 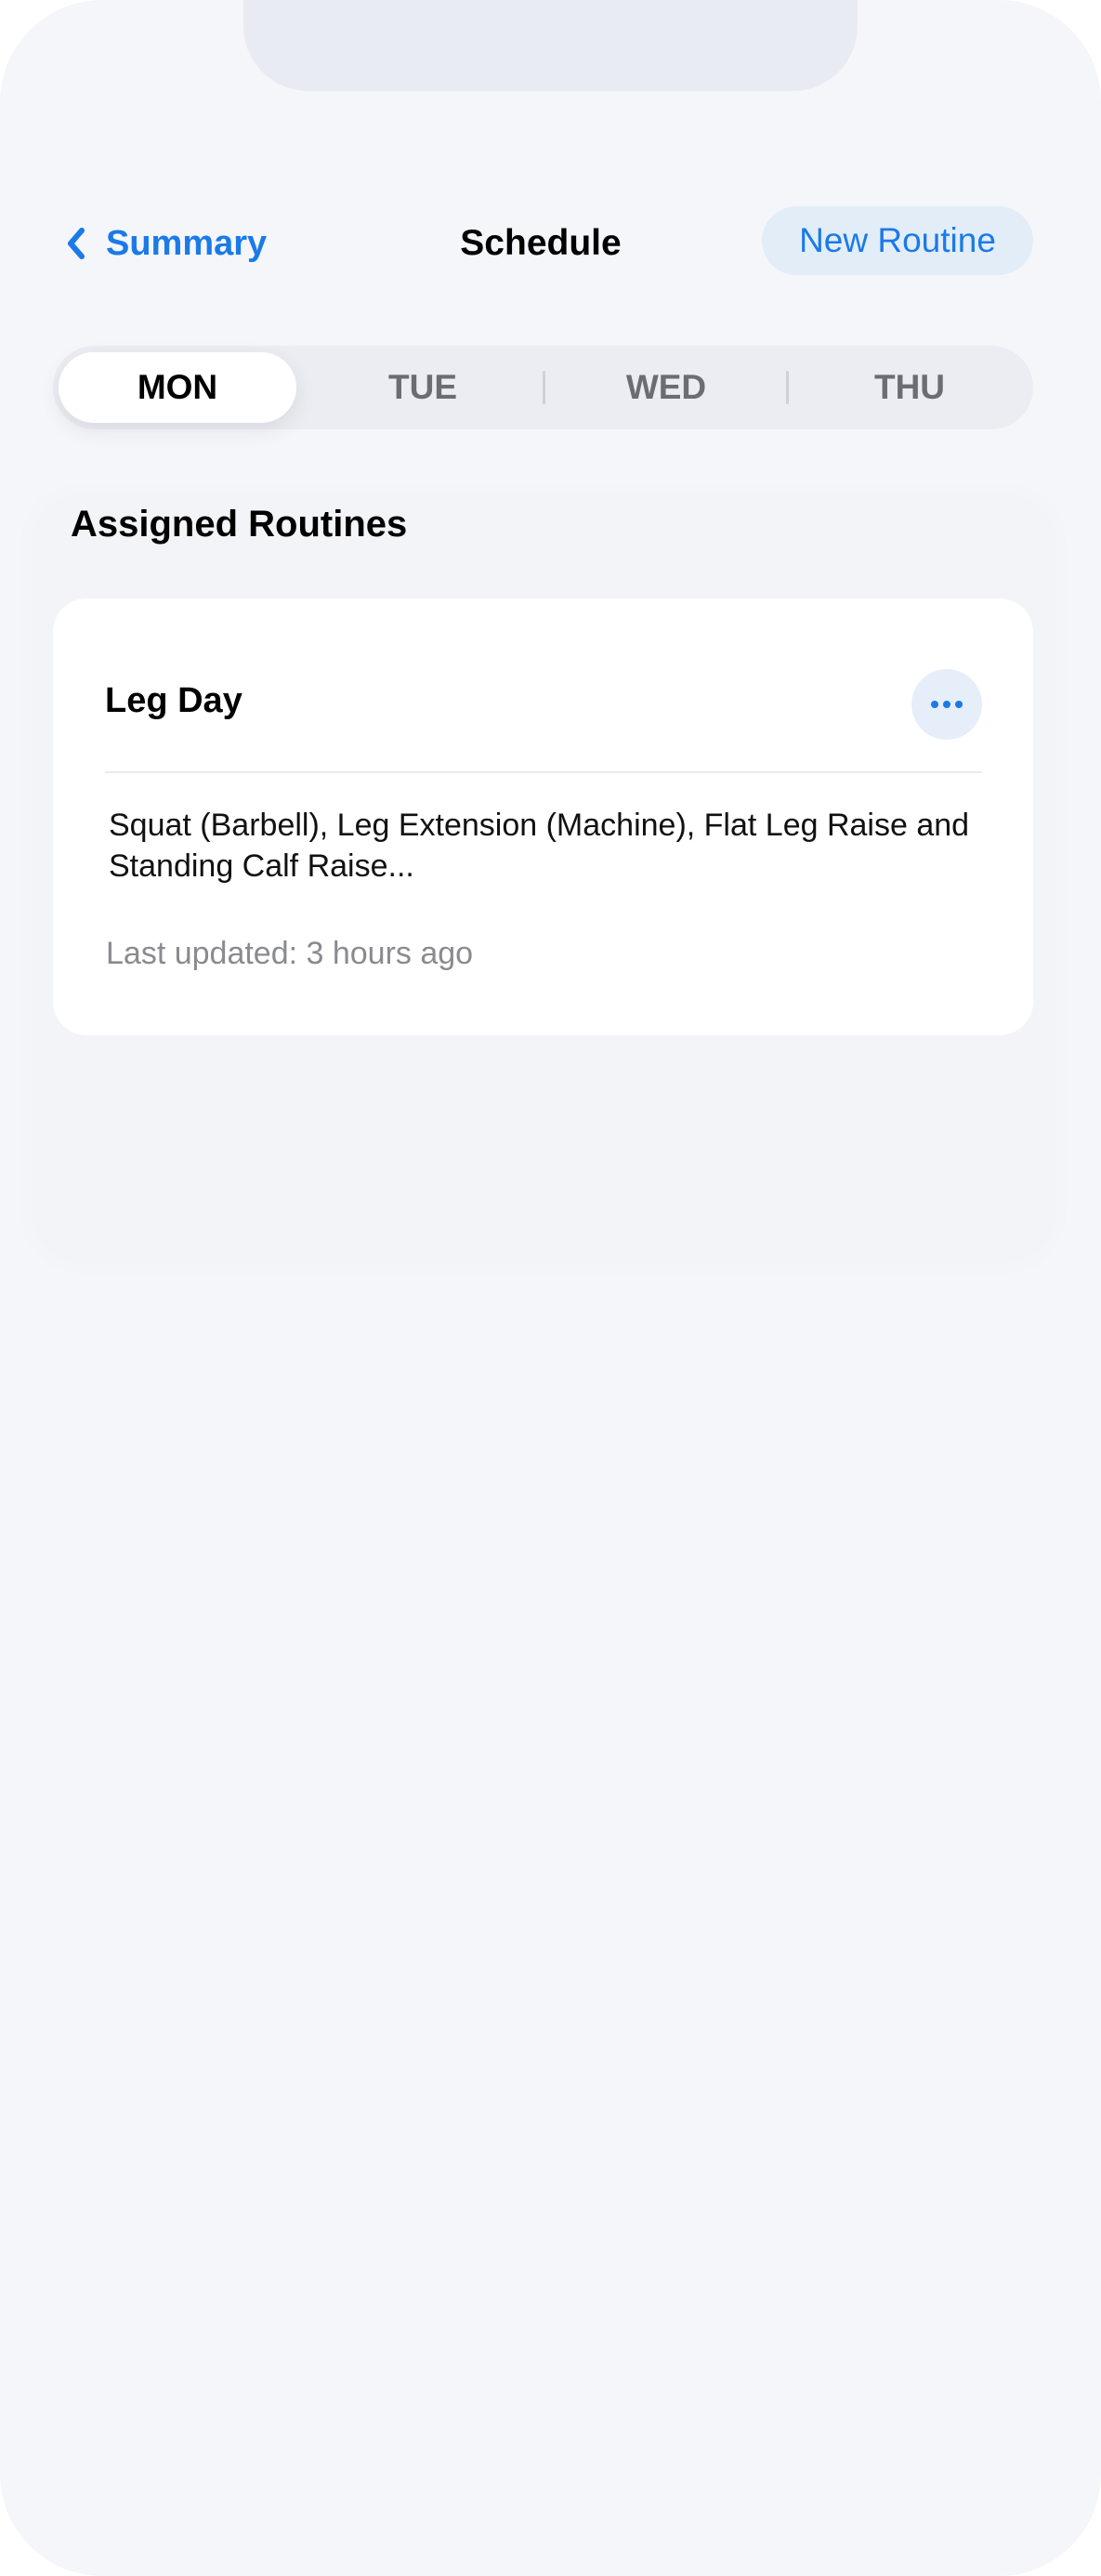 I want to click on page-title: Schedule, so click(x=541, y=243).